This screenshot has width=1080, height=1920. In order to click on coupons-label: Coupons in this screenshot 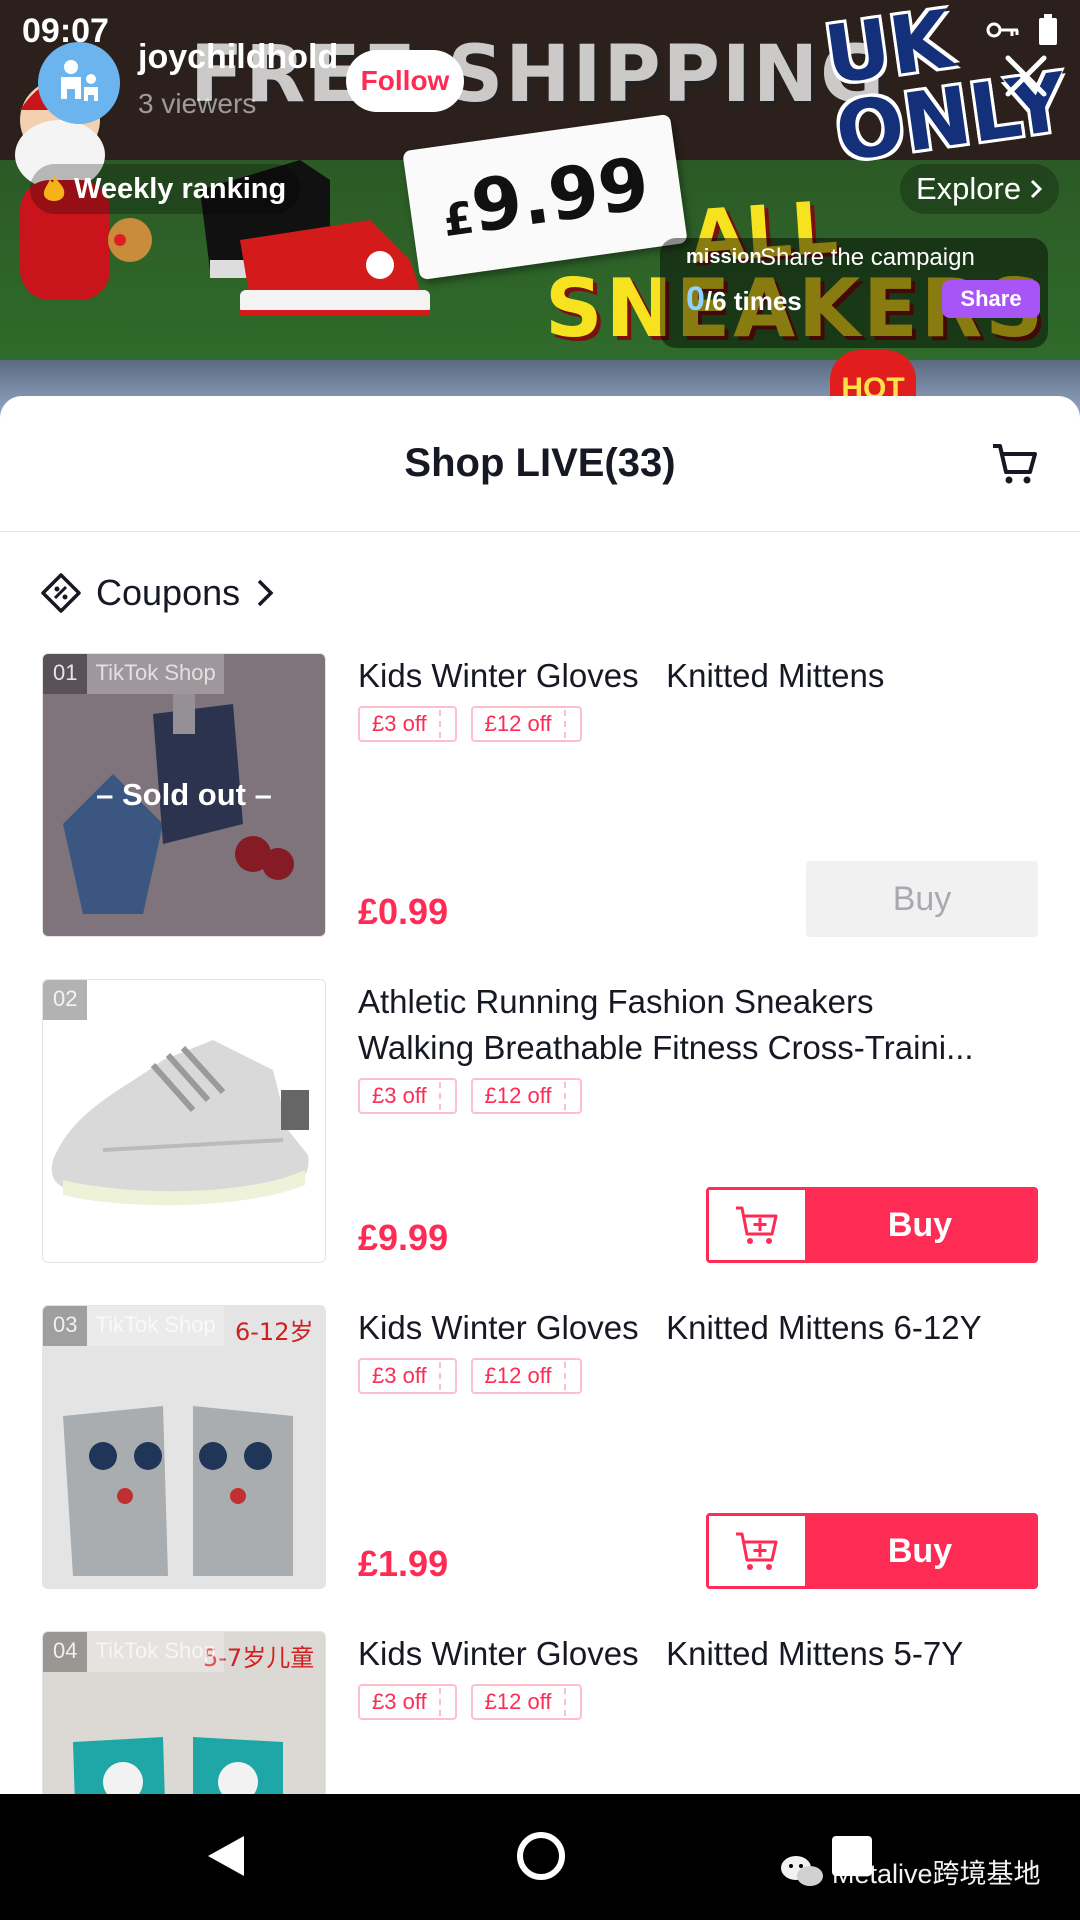, I will do `click(168, 592)`.